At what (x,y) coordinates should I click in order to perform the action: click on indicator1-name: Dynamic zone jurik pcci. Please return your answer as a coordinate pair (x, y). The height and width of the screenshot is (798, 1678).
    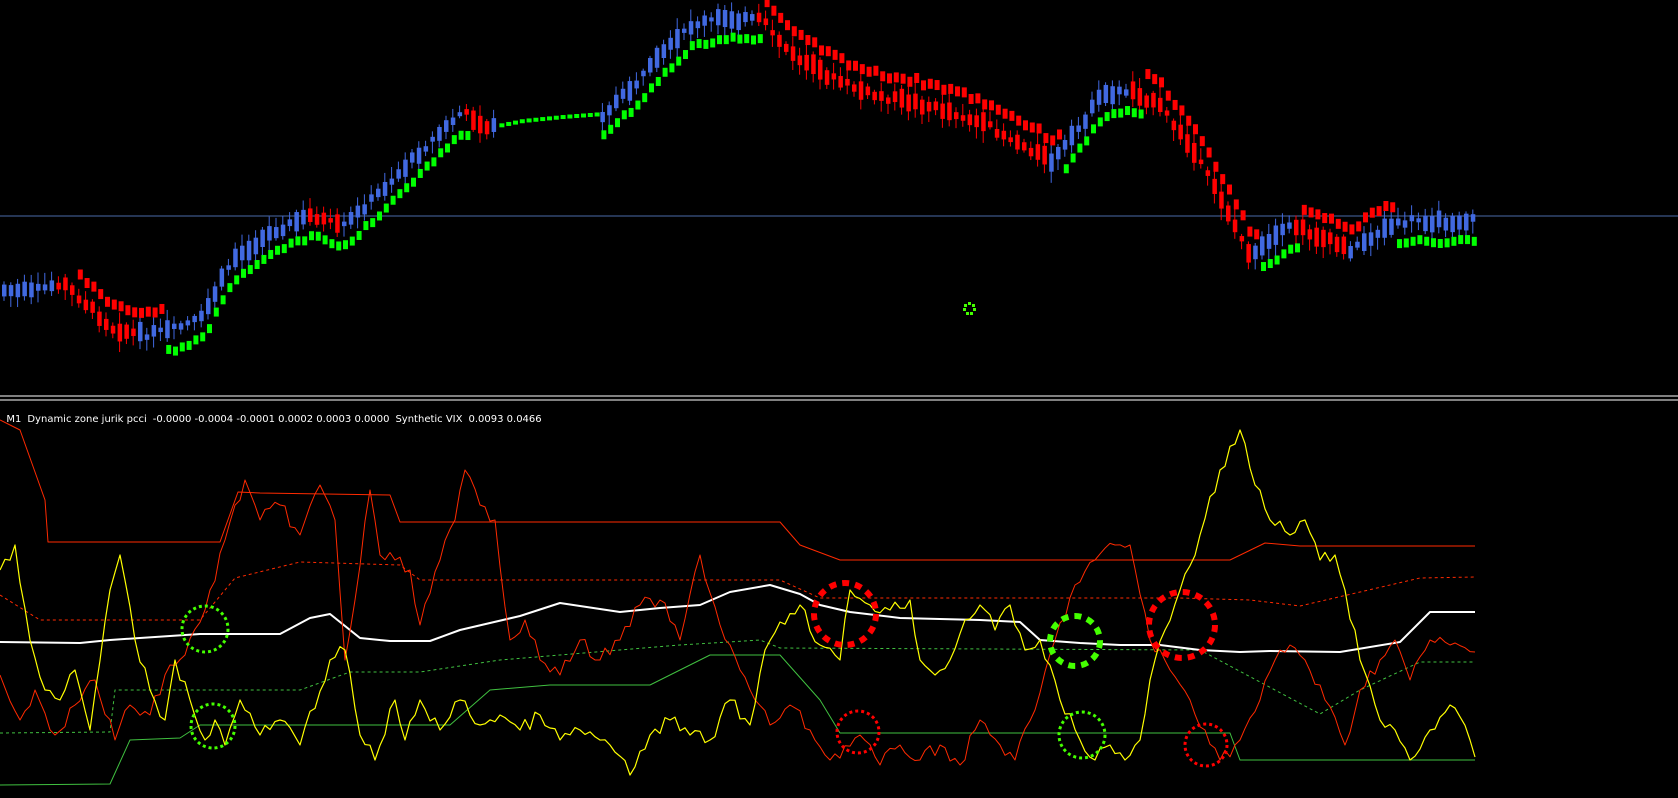
    Looking at the image, I should click on (87, 419).